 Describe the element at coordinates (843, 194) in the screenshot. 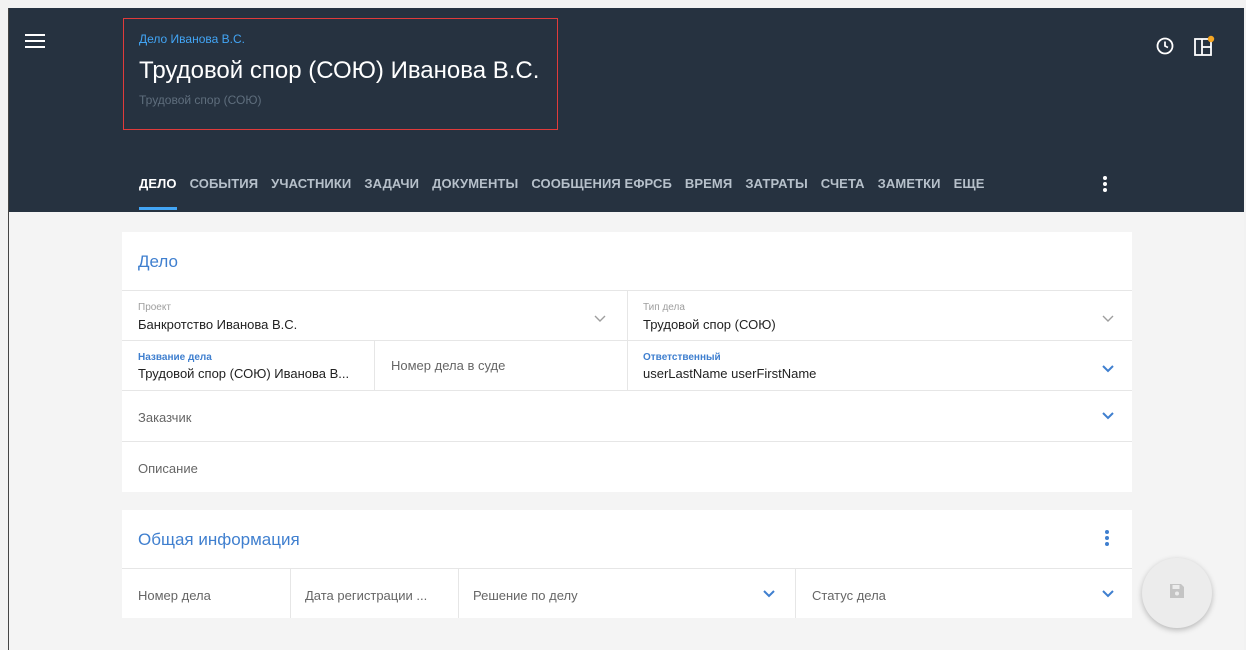

I see `tab-invoices: СЧЕТА` at that location.